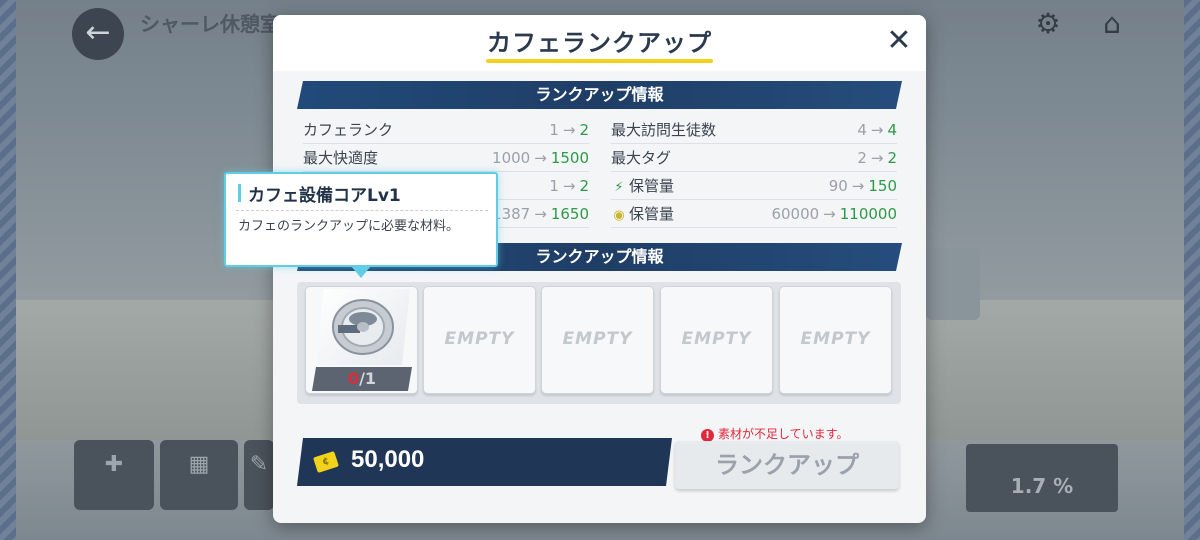 This screenshot has width=1200, height=540. Describe the element at coordinates (1112, 24) in the screenshot. I see `home-icon: ⌂` at that location.